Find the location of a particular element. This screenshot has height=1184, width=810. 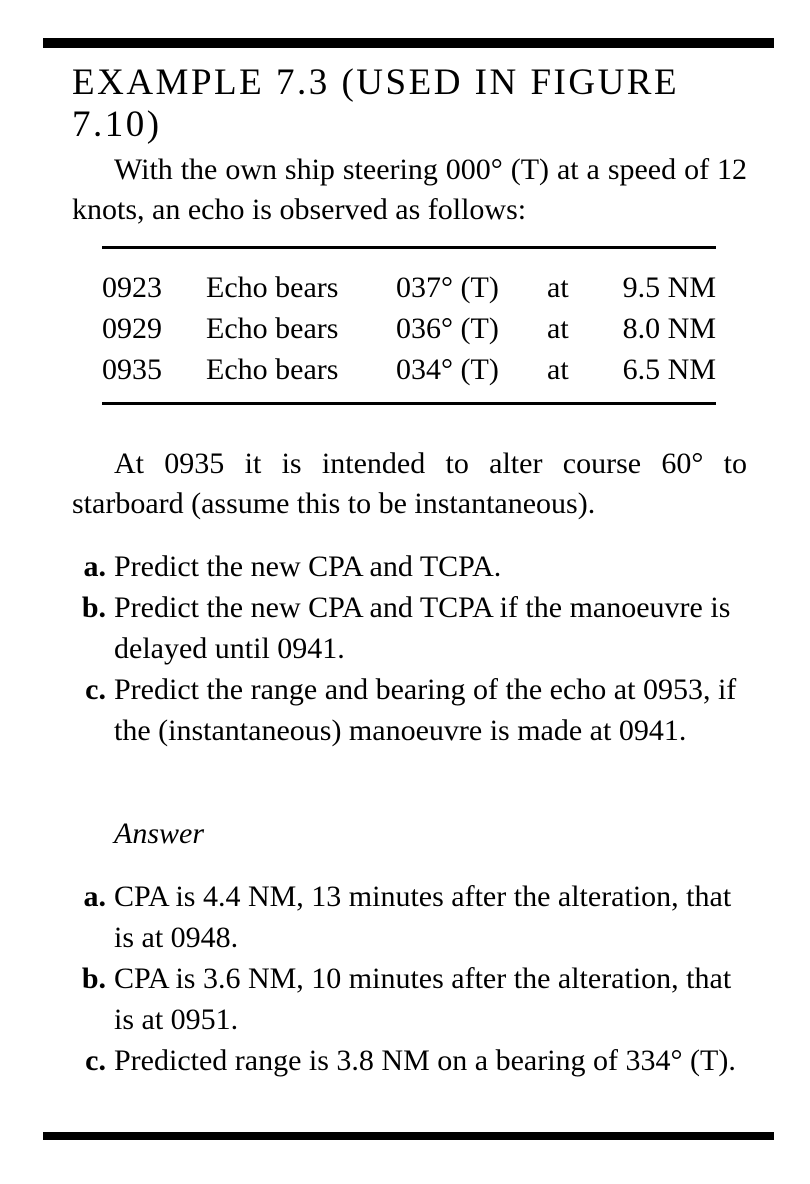

obs-bearing: 034° (T) is located at coordinates (447, 369).